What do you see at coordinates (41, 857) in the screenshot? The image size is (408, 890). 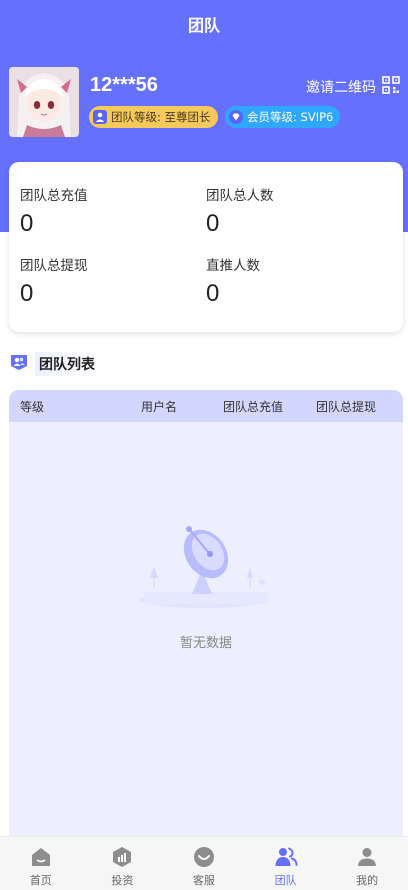 I see `home-icon` at bounding box center [41, 857].